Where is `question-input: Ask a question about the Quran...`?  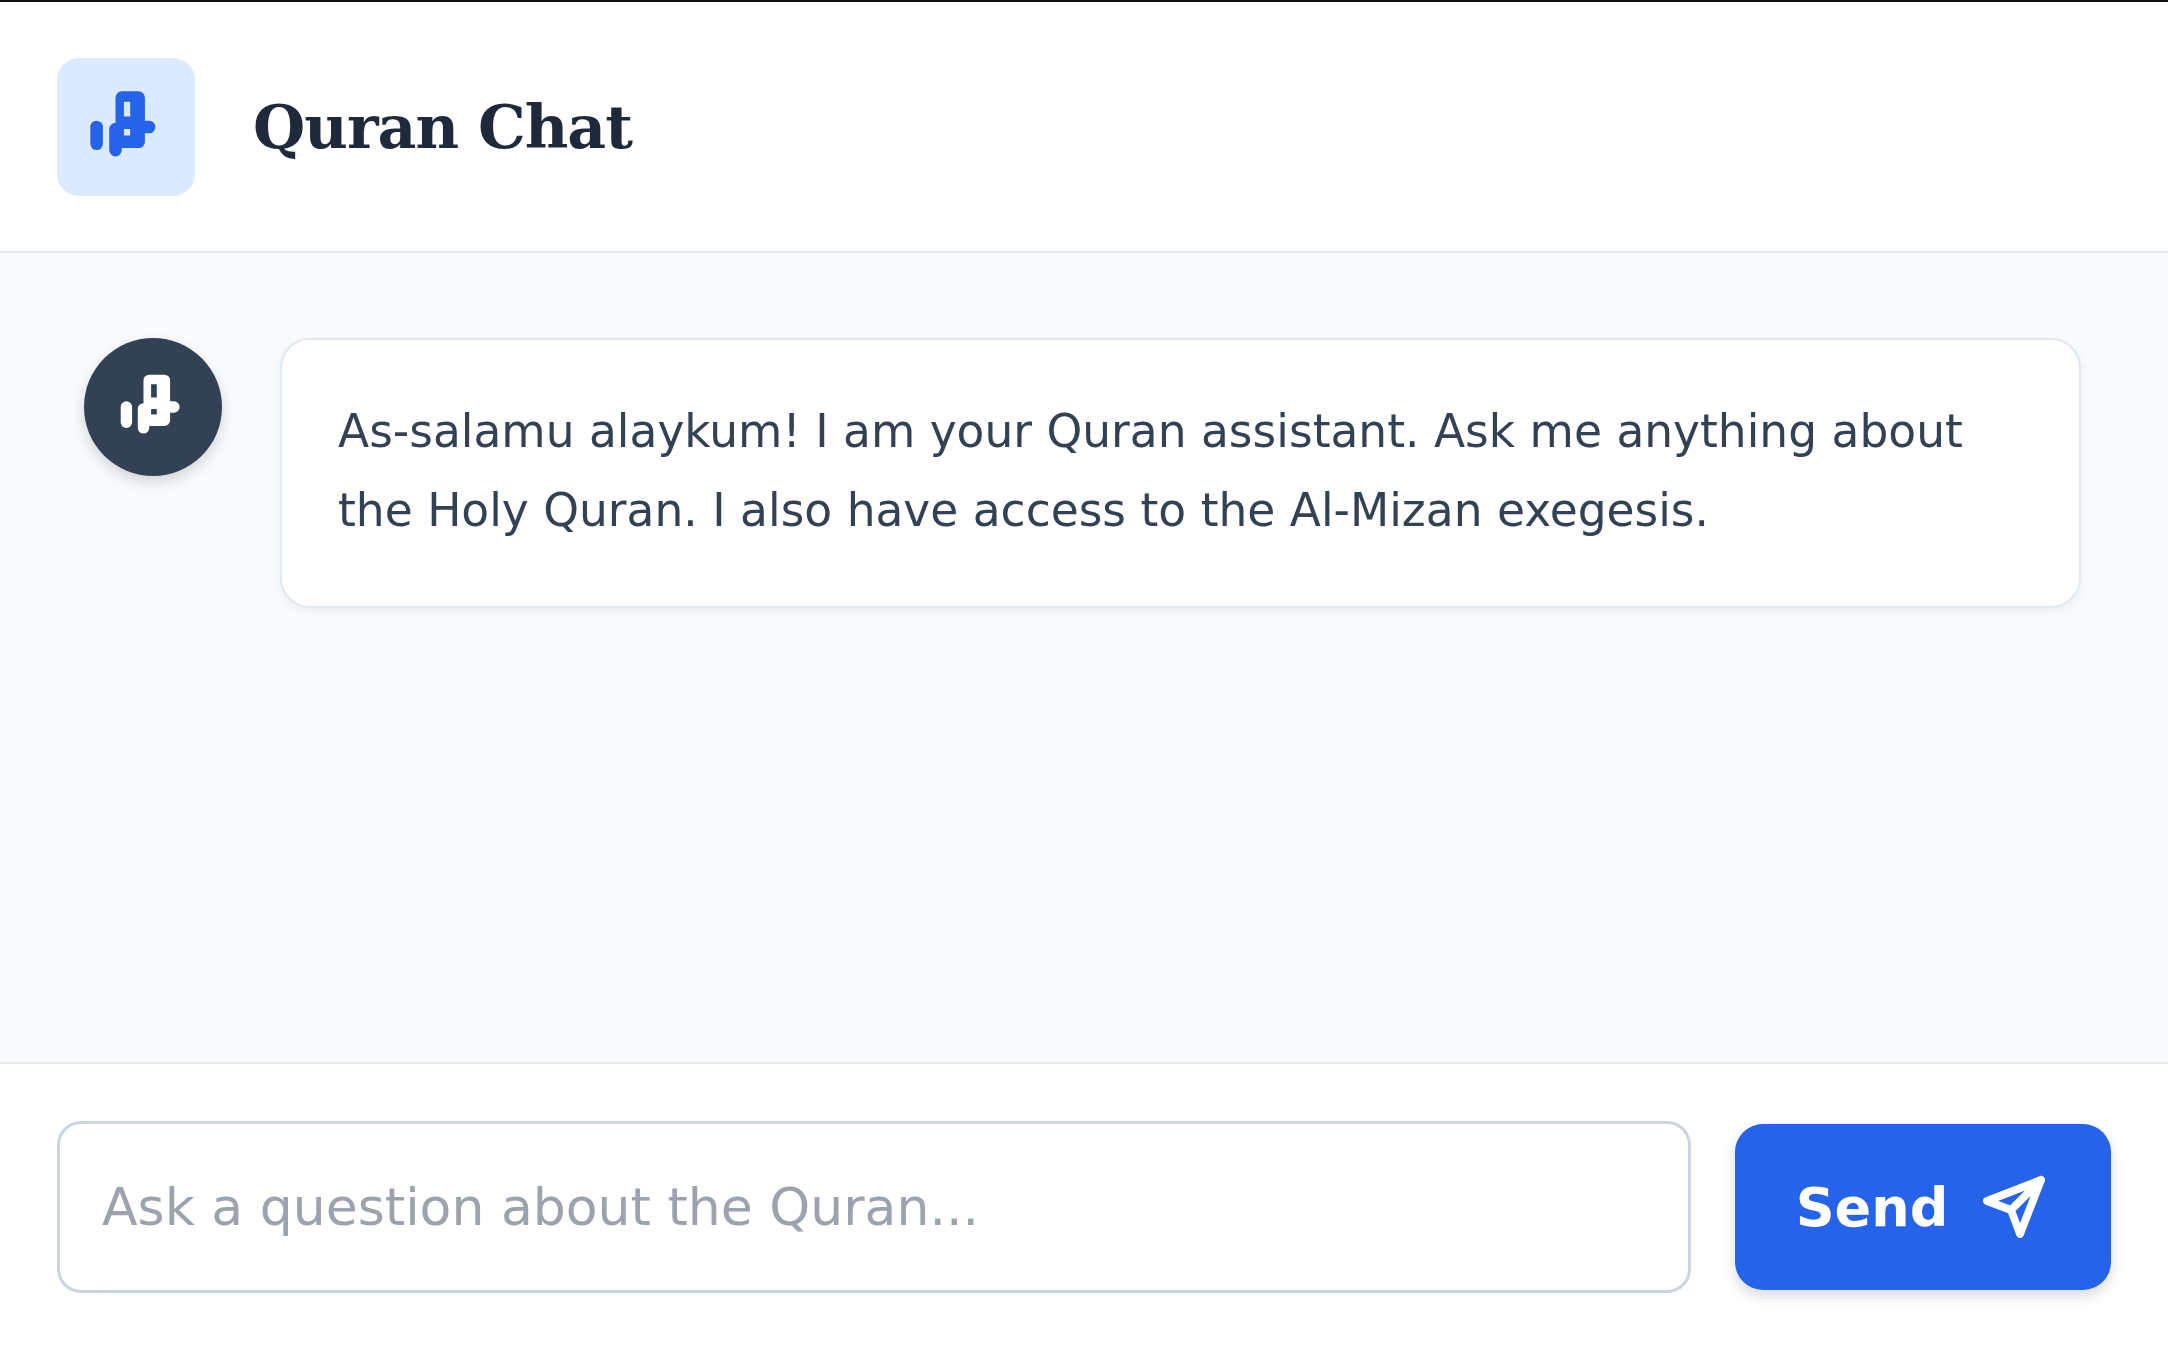
question-input: Ask a question about the Quran... is located at coordinates (874, 1207).